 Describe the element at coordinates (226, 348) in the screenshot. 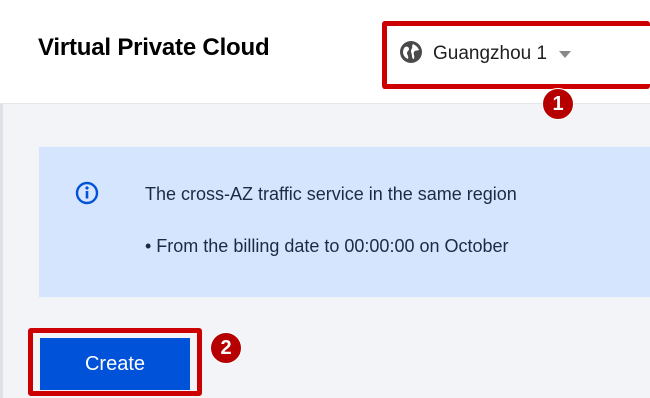

I see `step-badge-2: 2` at that location.